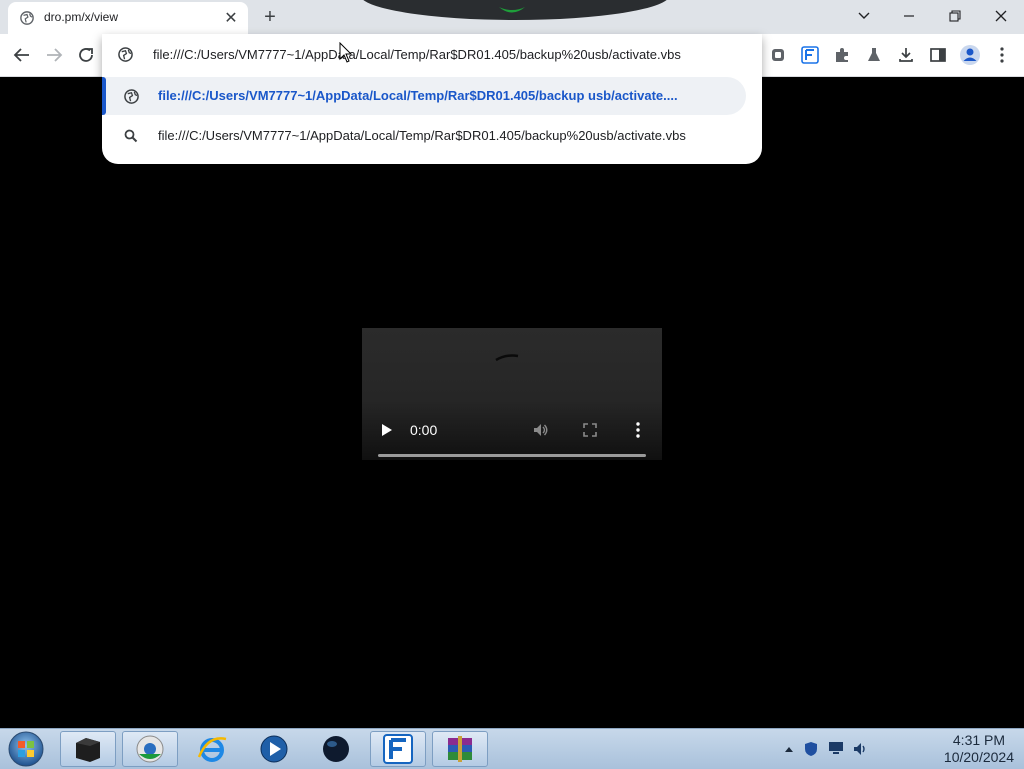 Image resolution: width=1024 pixels, height=769 pixels. I want to click on taskbar-item-f-app, so click(398, 749).